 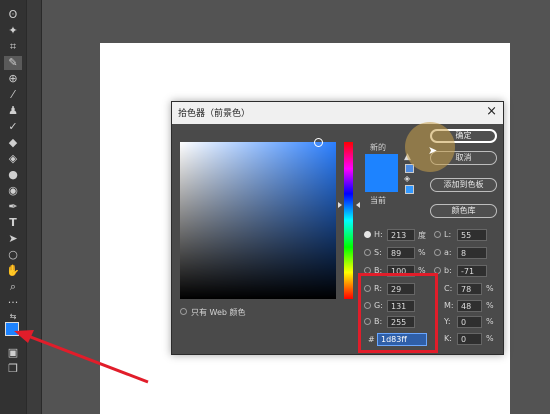 What do you see at coordinates (24, 336) in the screenshot?
I see `arrow-head` at bounding box center [24, 336].